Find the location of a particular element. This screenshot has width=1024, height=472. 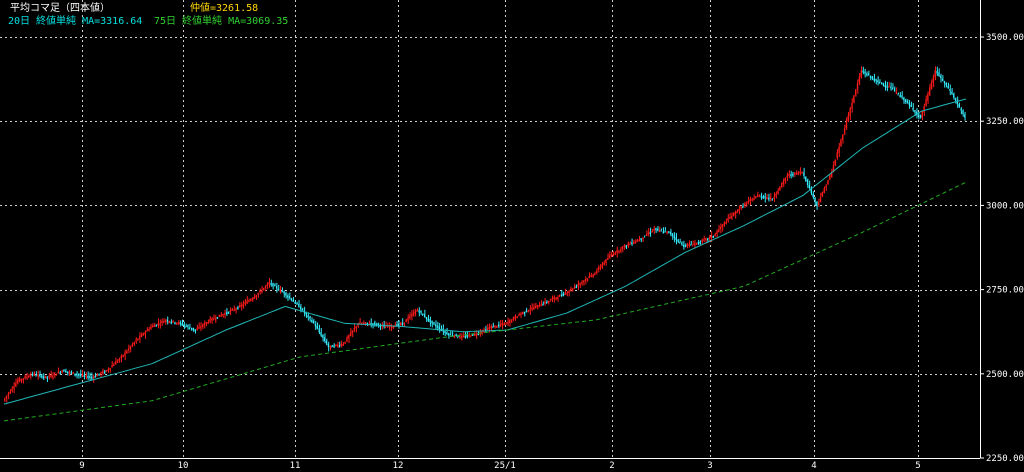

time-tick-label: 5 is located at coordinates (917, 466).